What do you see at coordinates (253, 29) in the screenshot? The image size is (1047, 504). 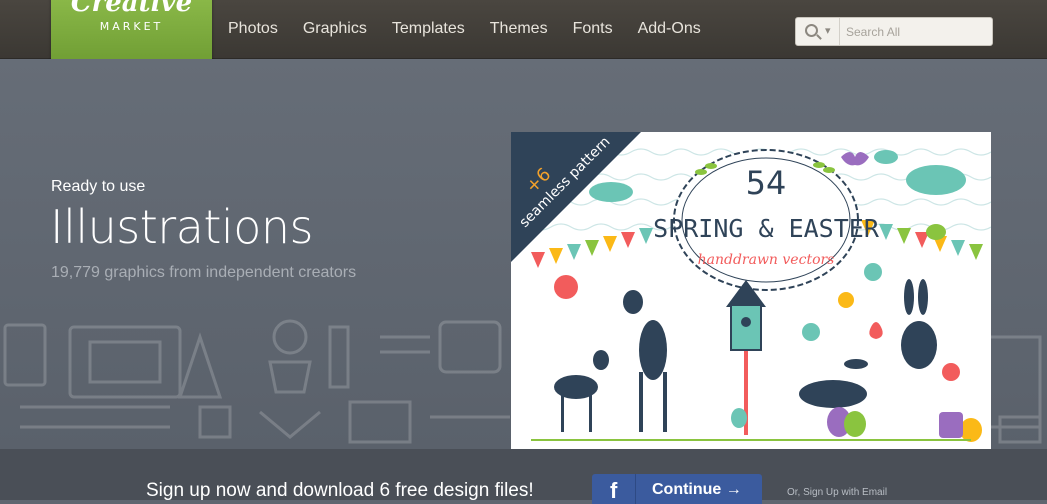 I see `nav-item-photos: Photos` at bounding box center [253, 29].